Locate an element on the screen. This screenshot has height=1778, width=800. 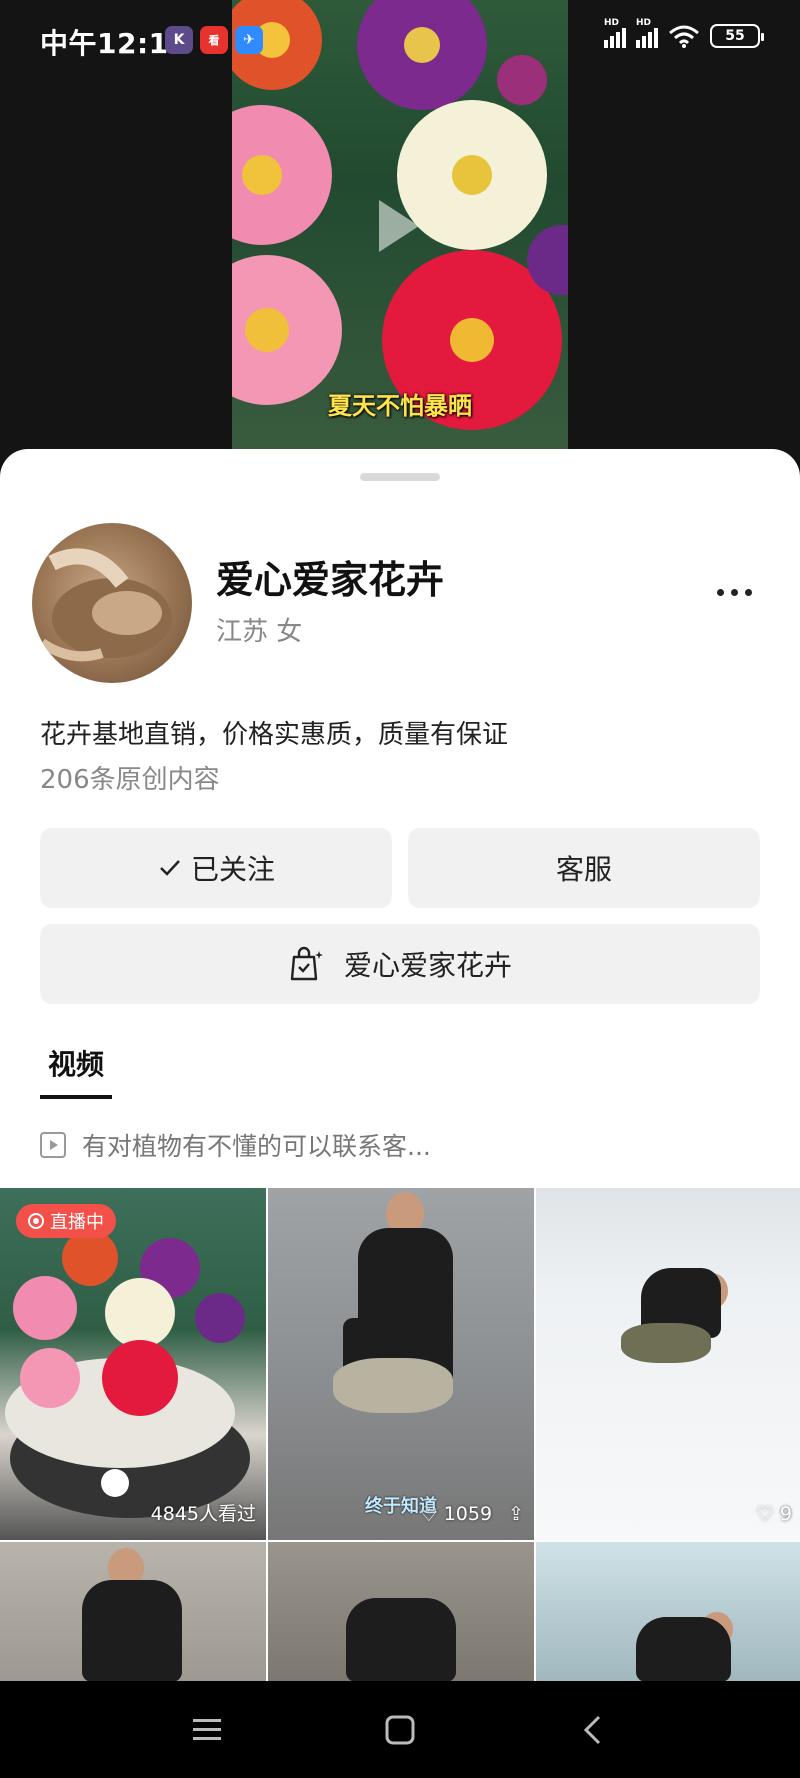
video-thumbnail: 直播中 4845人看过 is located at coordinates (133, 1364).